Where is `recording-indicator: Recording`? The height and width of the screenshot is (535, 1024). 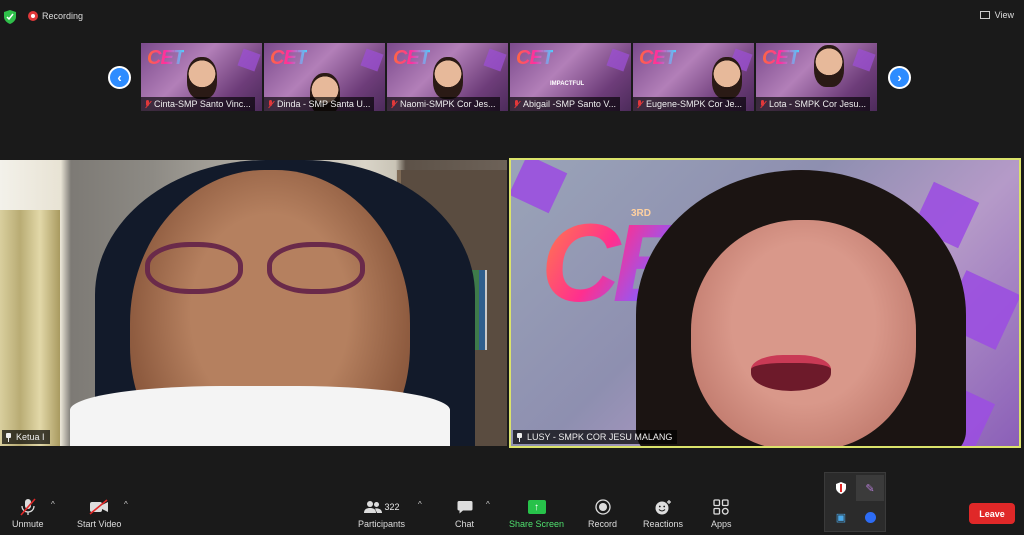 recording-indicator: Recording is located at coordinates (55, 16).